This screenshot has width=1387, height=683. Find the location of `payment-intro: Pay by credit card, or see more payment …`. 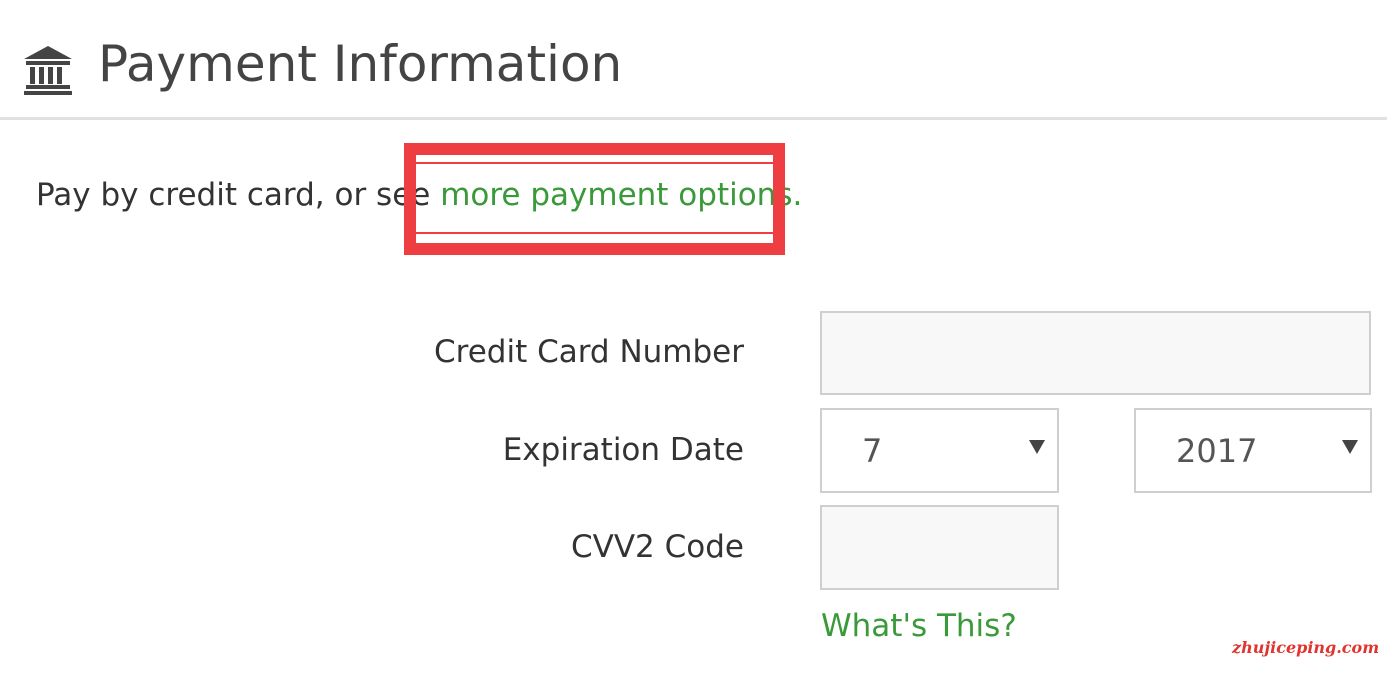

payment-intro: Pay by credit card, or see more payment … is located at coordinates (419, 195).